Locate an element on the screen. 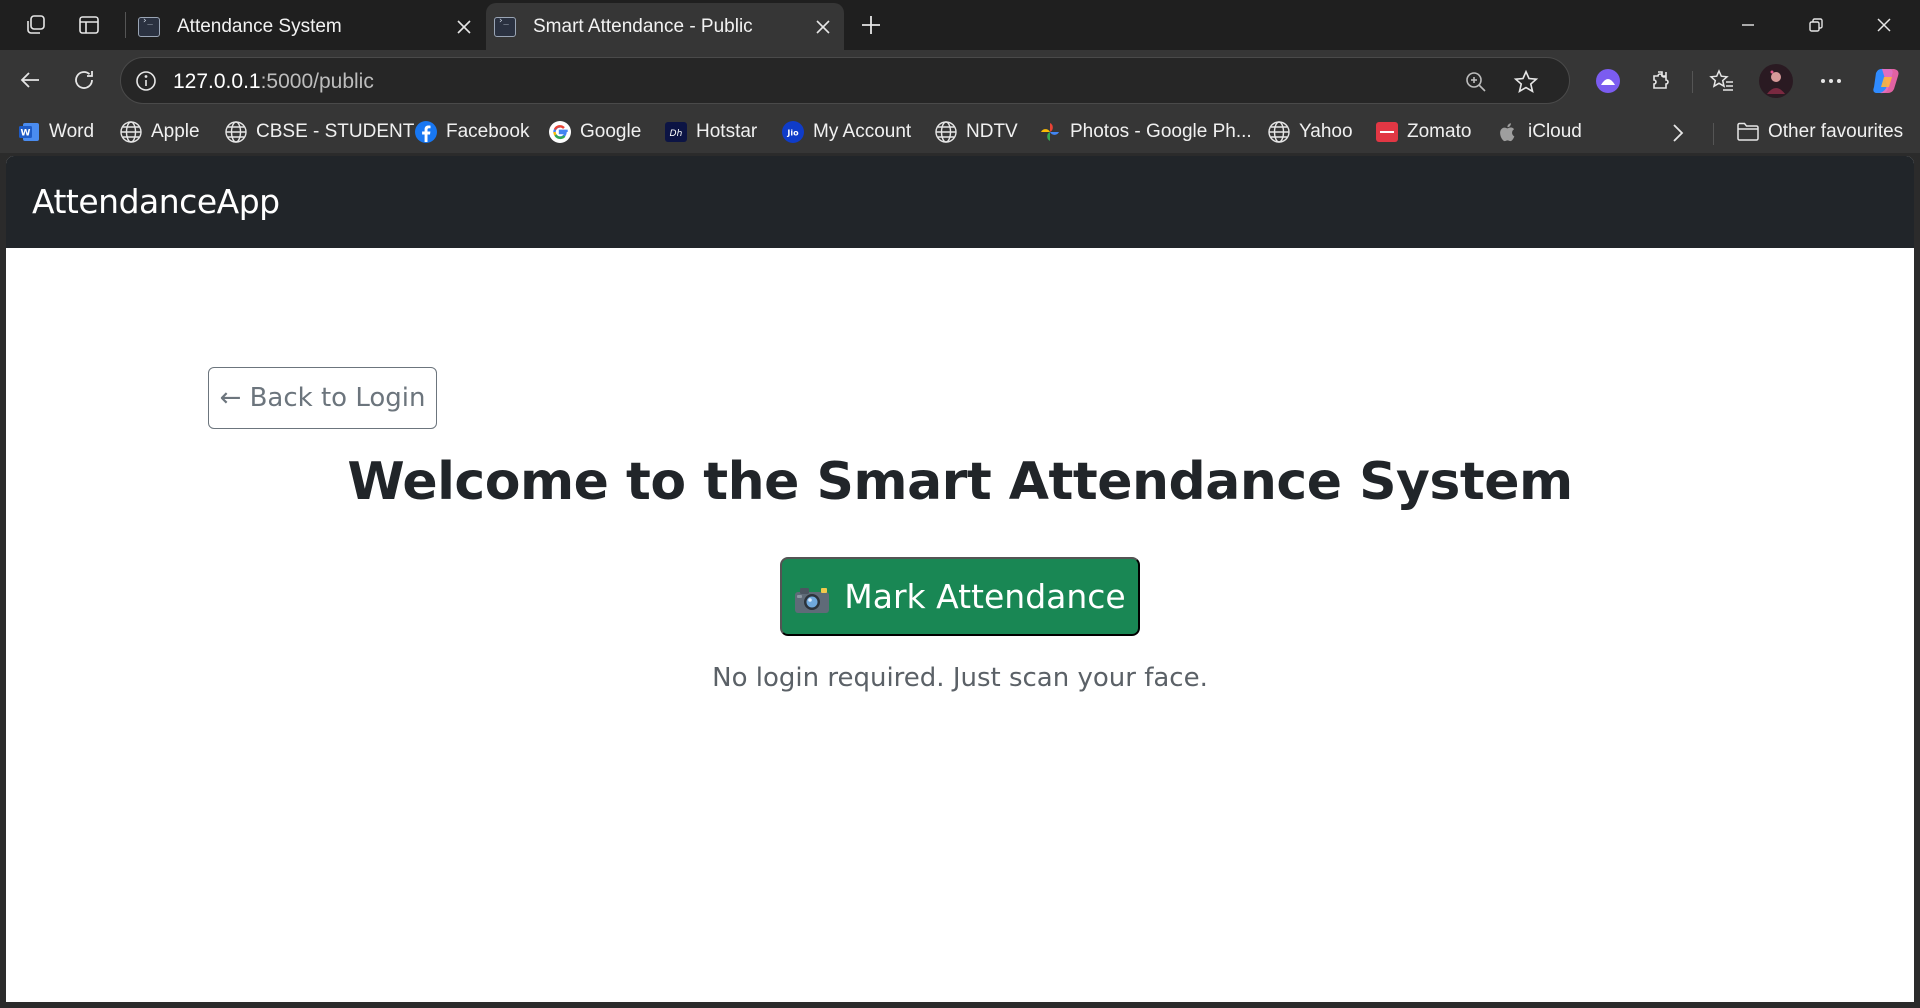 This screenshot has width=1920, height=1008. favorite-icloud: iCloud is located at coordinates (1539, 132).